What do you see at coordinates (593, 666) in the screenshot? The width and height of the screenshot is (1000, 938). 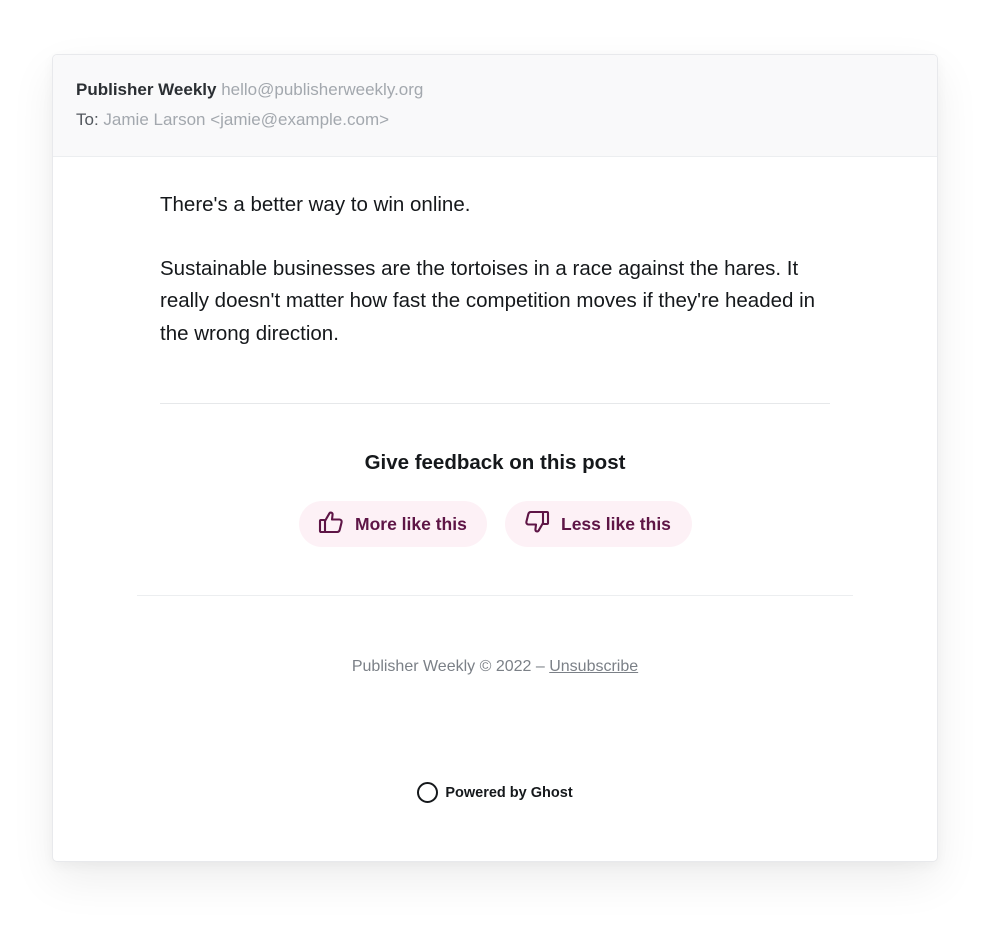 I see `unsubscribe-link: Unsubscribe` at bounding box center [593, 666].